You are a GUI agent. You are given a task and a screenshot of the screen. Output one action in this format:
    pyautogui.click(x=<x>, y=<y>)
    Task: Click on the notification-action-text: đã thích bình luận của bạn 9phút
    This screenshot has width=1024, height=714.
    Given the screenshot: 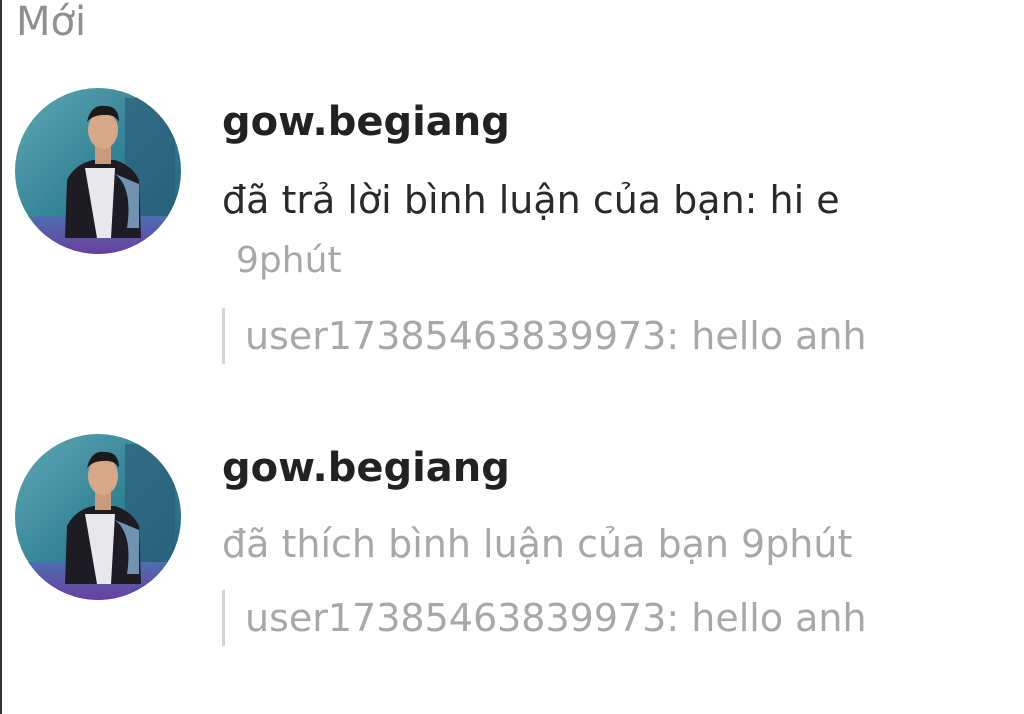 What is the action you would take?
    pyautogui.click(x=537, y=544)
    